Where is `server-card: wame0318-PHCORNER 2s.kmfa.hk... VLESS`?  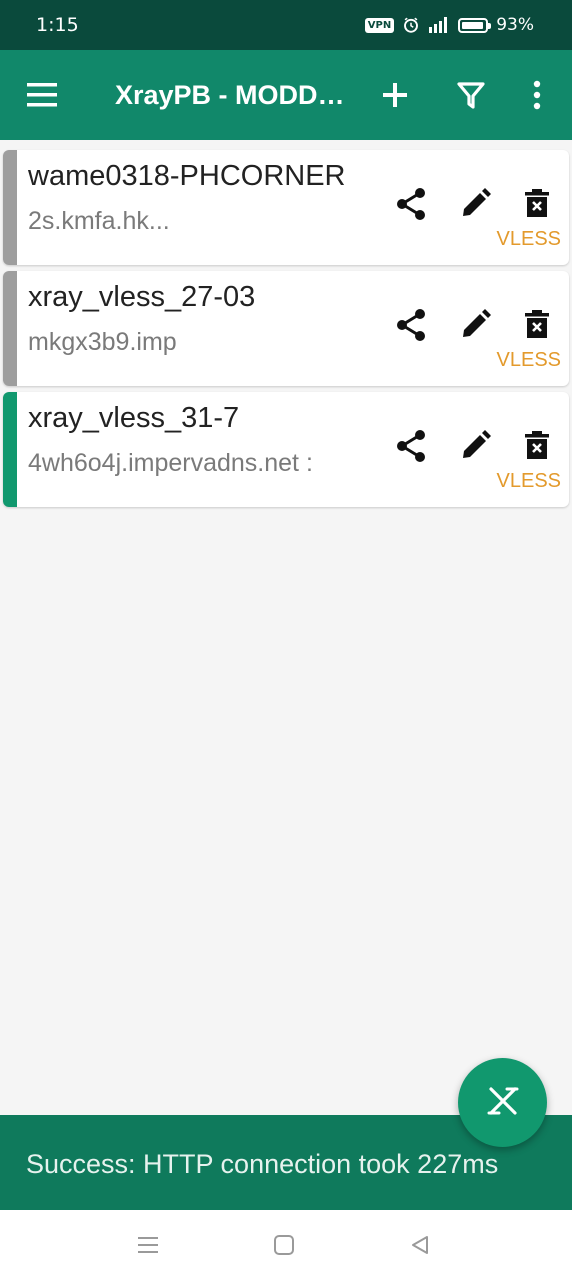
server-card: wame0318-PHCORNER 2s.kmfa.hk... VLESS is located at coordinates (286, 207).